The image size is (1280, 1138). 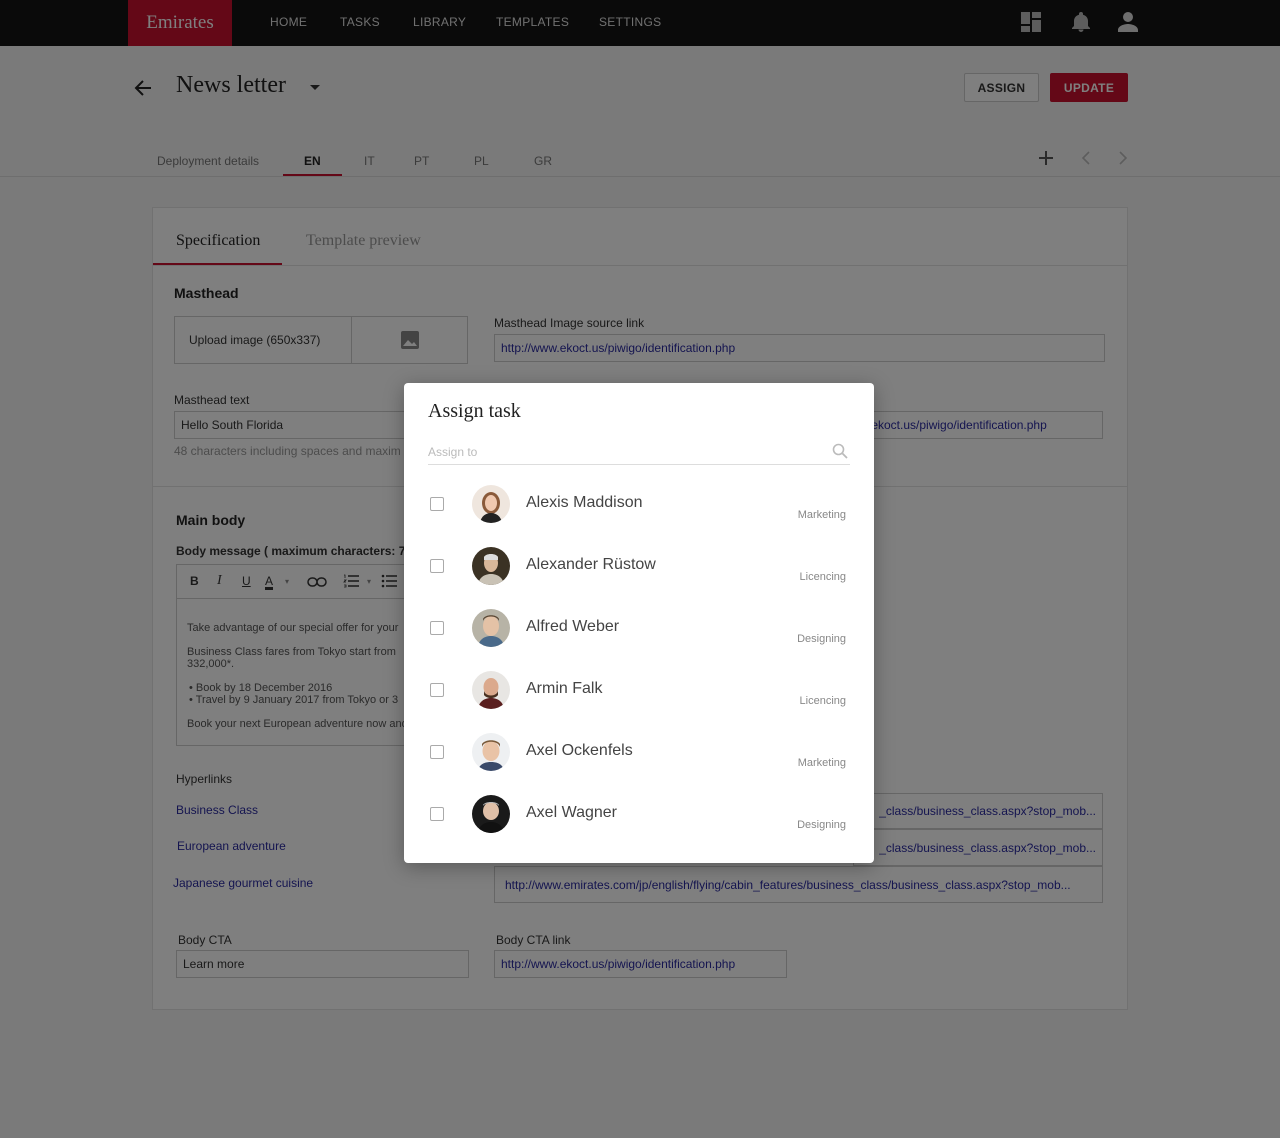 I want to click on person-row: Axel Ockenfels Marketing, so click(x=639, y=762).